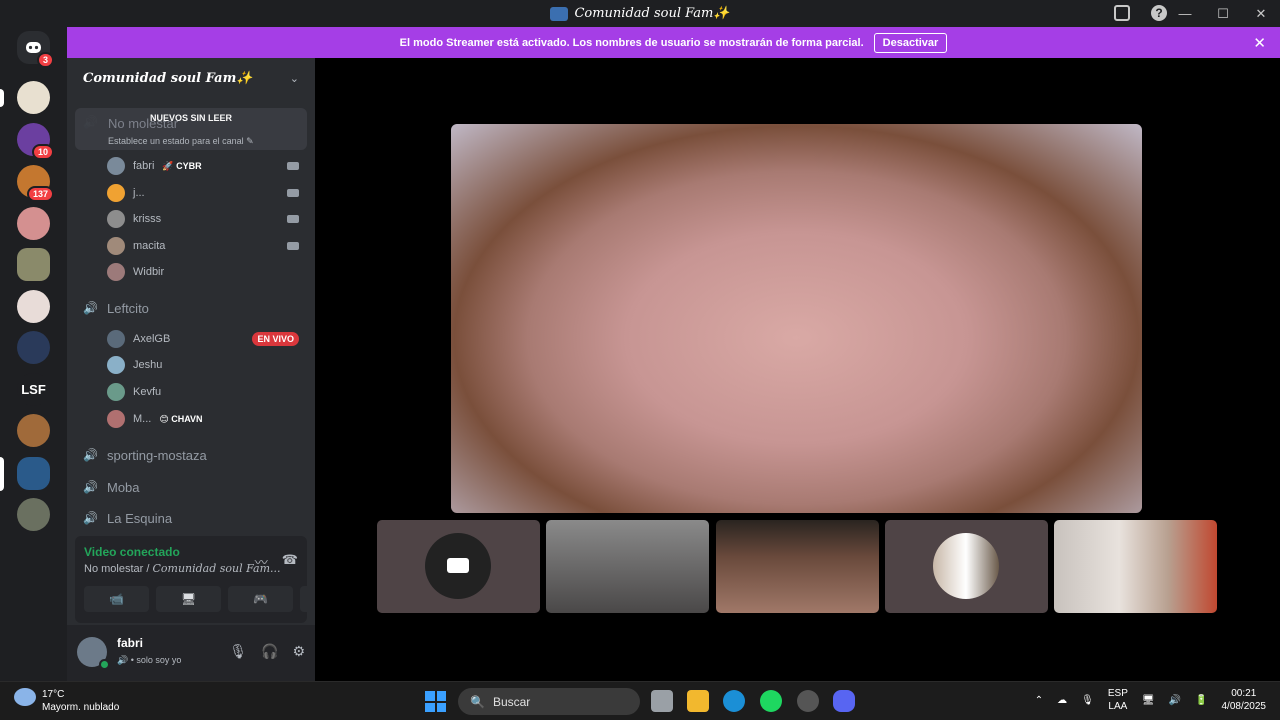 The image size is (1280, 720). I want to click on network-icon: 🖥, so click(1148, 700).